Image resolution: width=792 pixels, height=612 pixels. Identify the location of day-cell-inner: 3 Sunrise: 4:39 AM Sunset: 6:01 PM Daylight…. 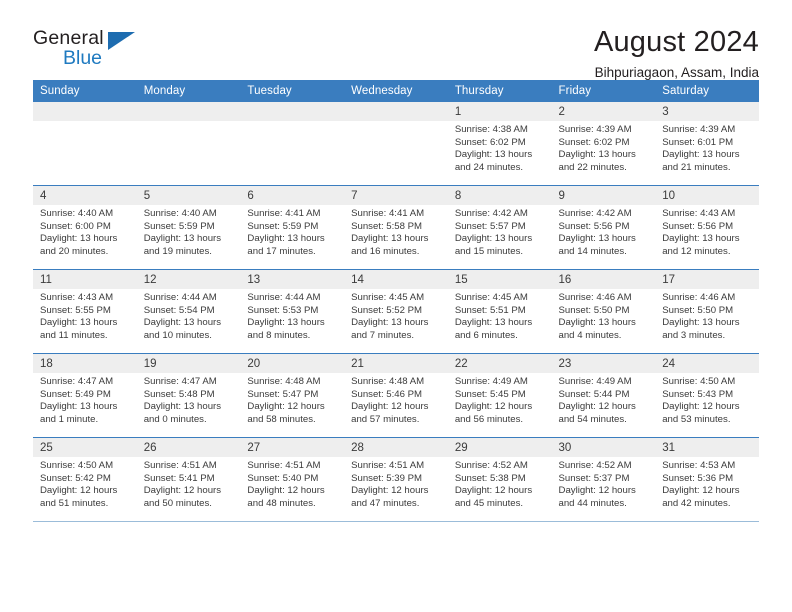
(707, 143).